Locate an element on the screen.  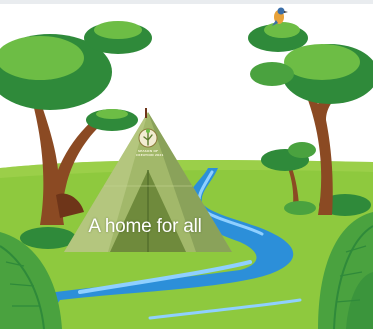
tree-left-canopy-low-highlight is located at coordinates (112, 114).